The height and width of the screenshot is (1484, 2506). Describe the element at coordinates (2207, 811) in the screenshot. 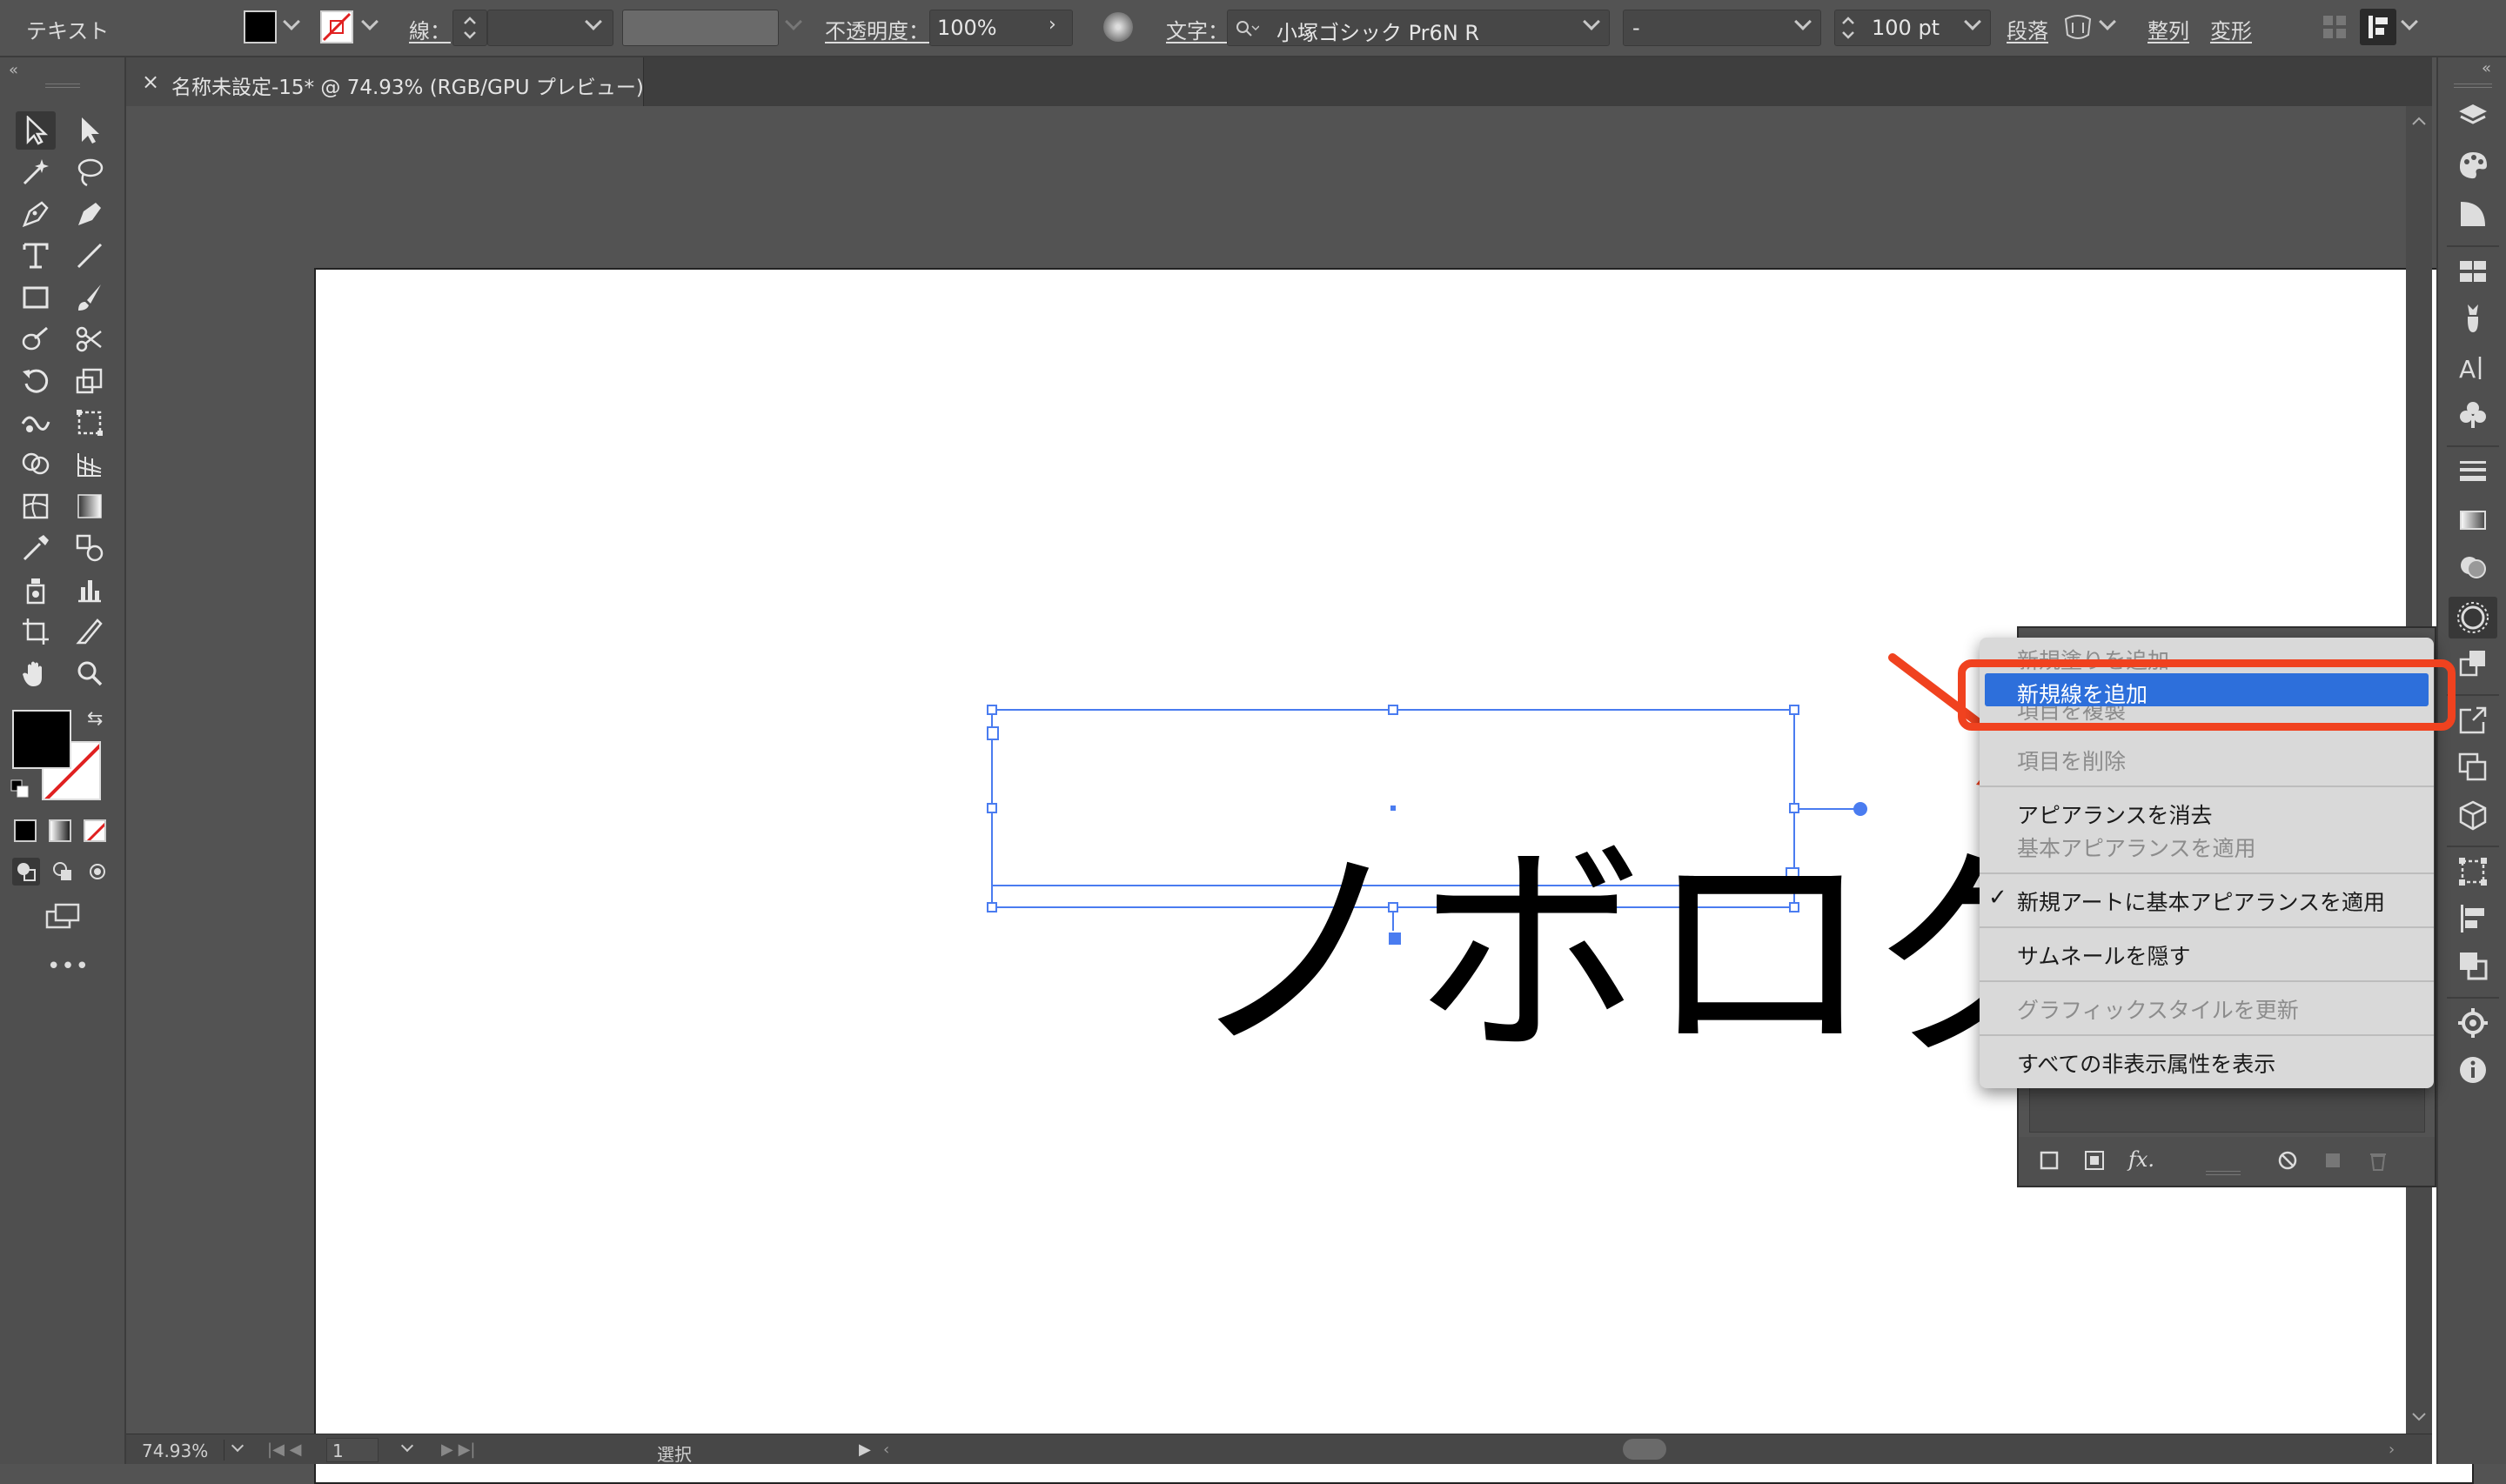

I see `menu-item-clear-appearance: アピアランスを消去` at that location.